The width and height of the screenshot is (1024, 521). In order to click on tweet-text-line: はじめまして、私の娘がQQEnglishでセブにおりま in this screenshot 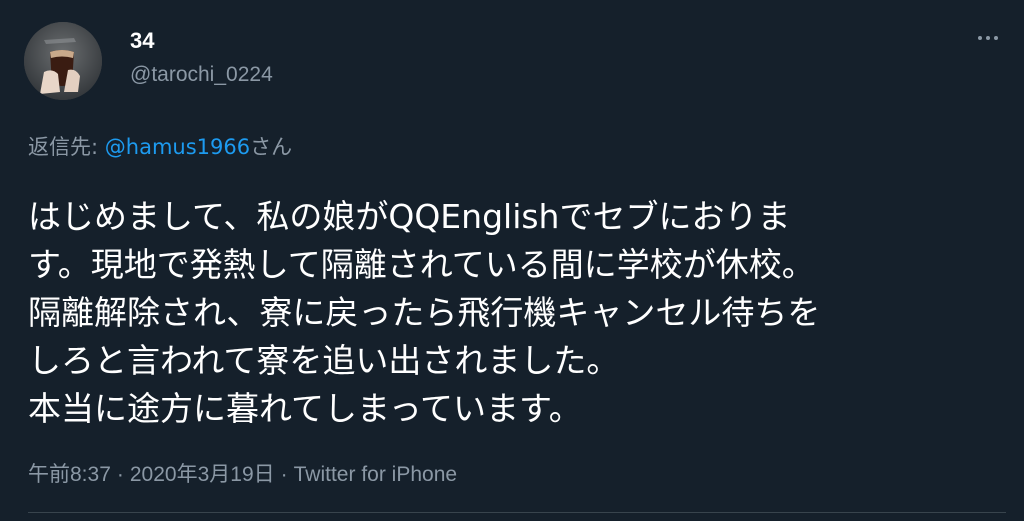, I will do `click(409, 216)`.